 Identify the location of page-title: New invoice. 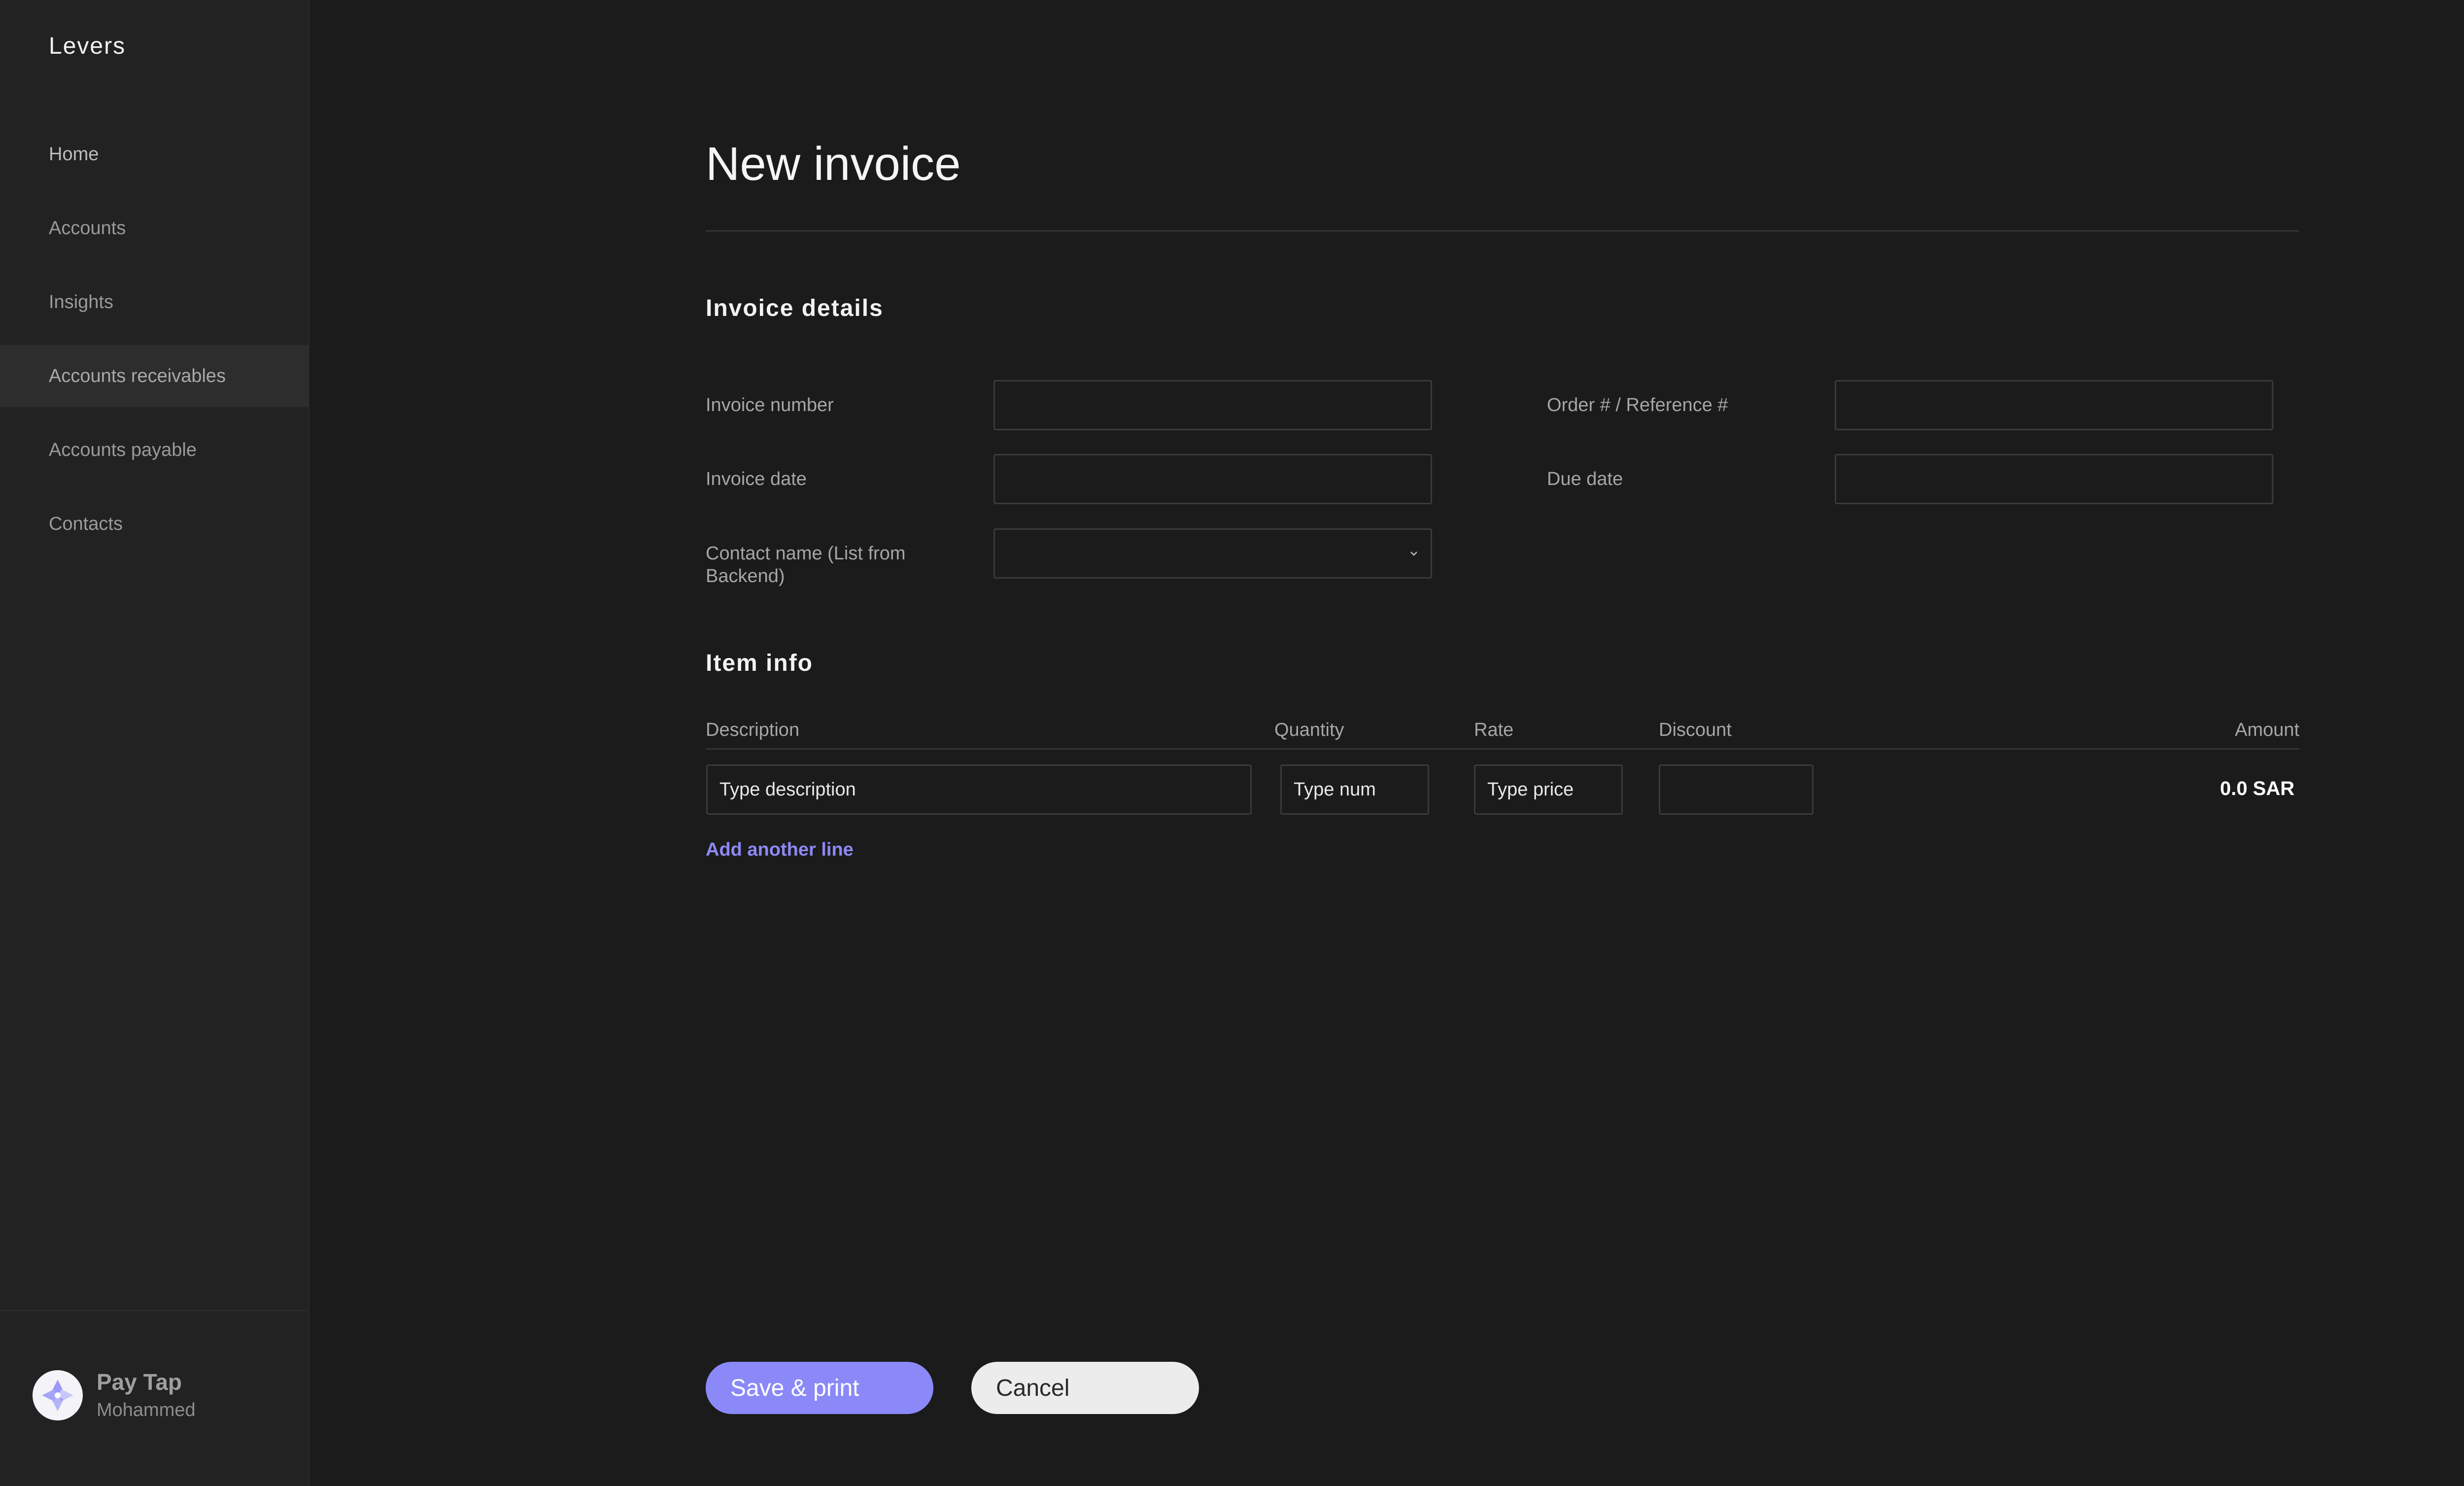
(833, 164).